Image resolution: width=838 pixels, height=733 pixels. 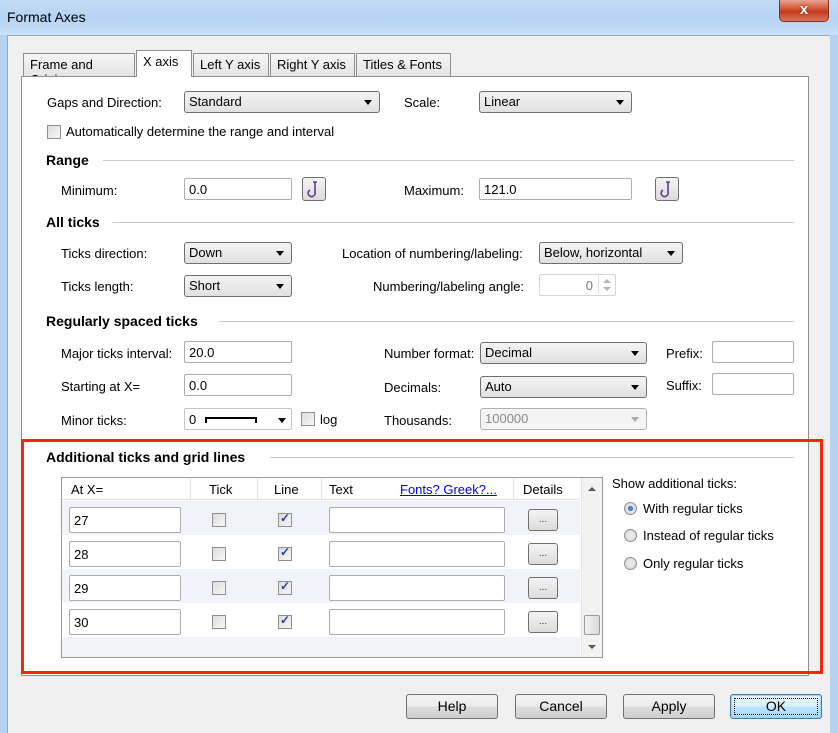 What do you see at coordinates (630, 535) in the screenshot?
I see `radio-instead-of-regular-ticks` at bounding box center [630, 535].